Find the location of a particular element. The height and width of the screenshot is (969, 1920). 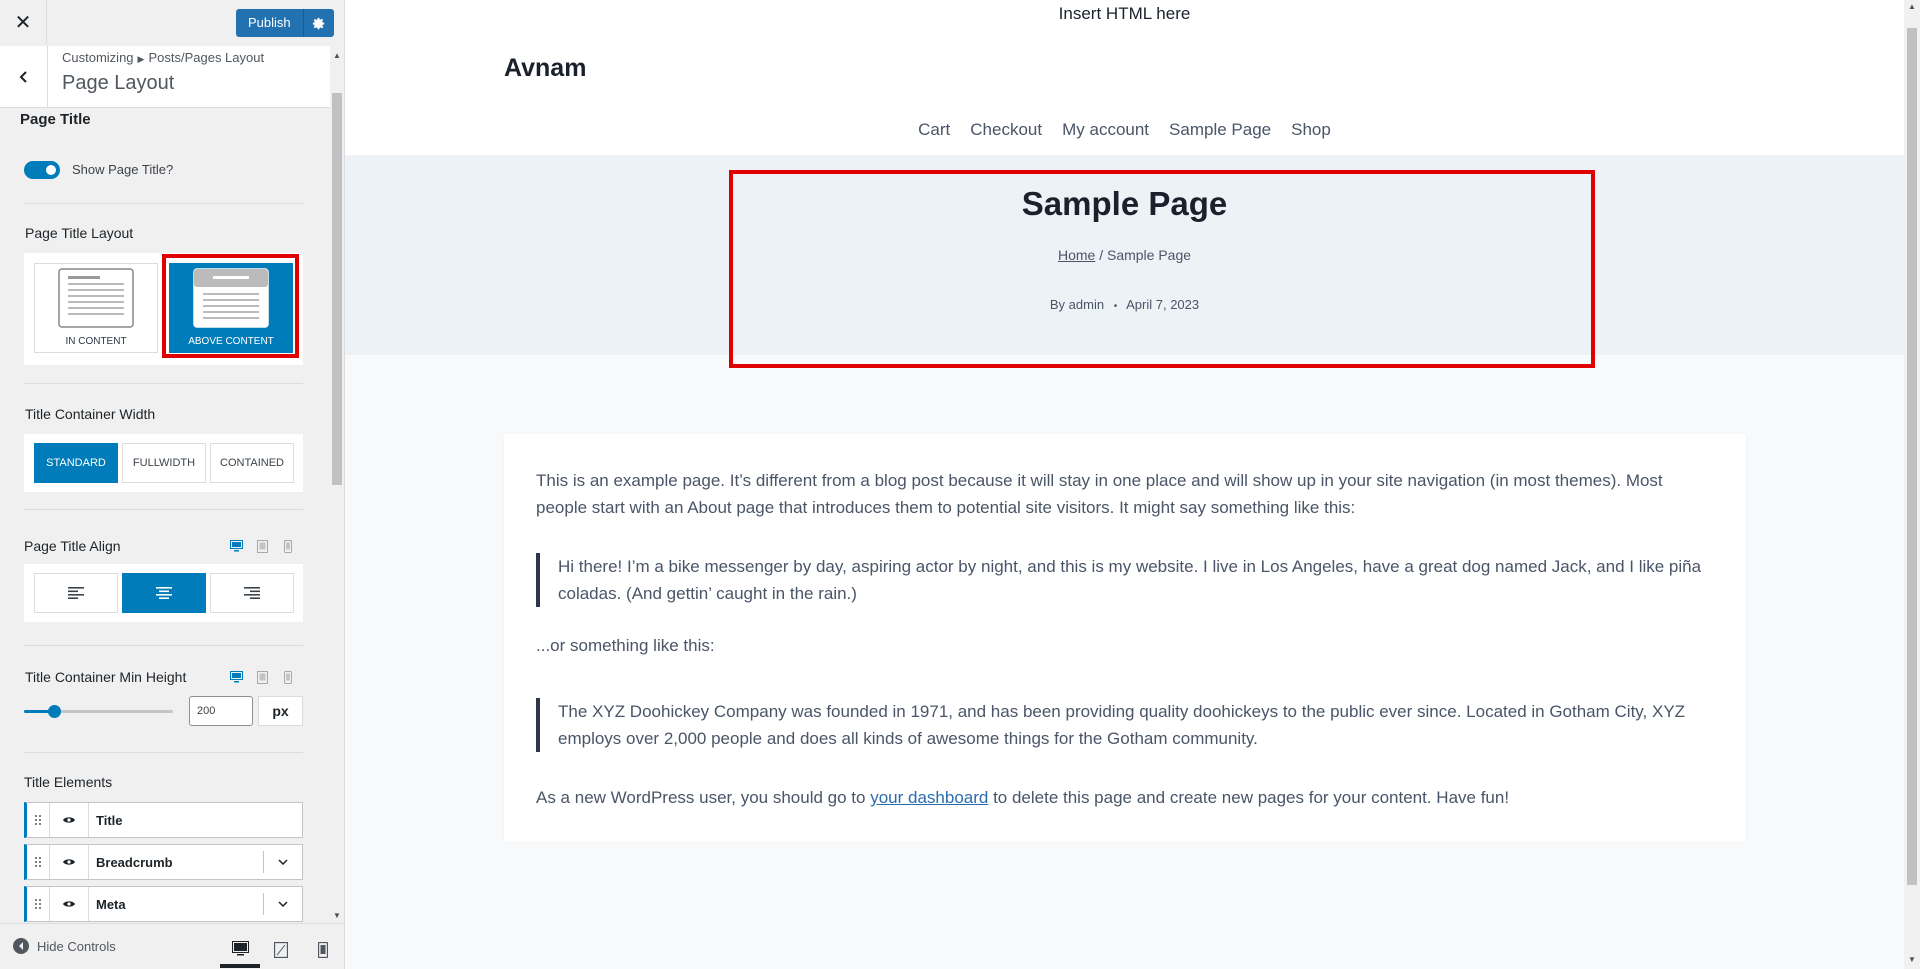

preview-scroll-thumb is located at coordinates (1912, 456).